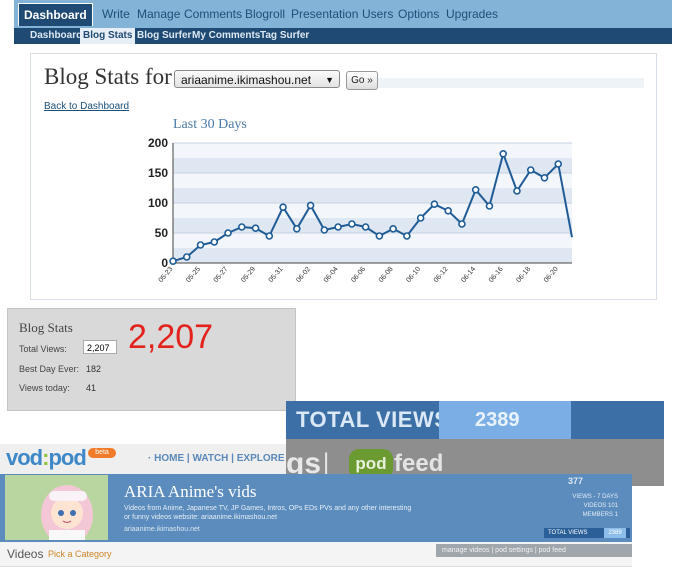  What do you see at coordinates (265, 14) in the screenshot?
I see `nav-blogroll: Blogroll` at bounding box center [265, 14].